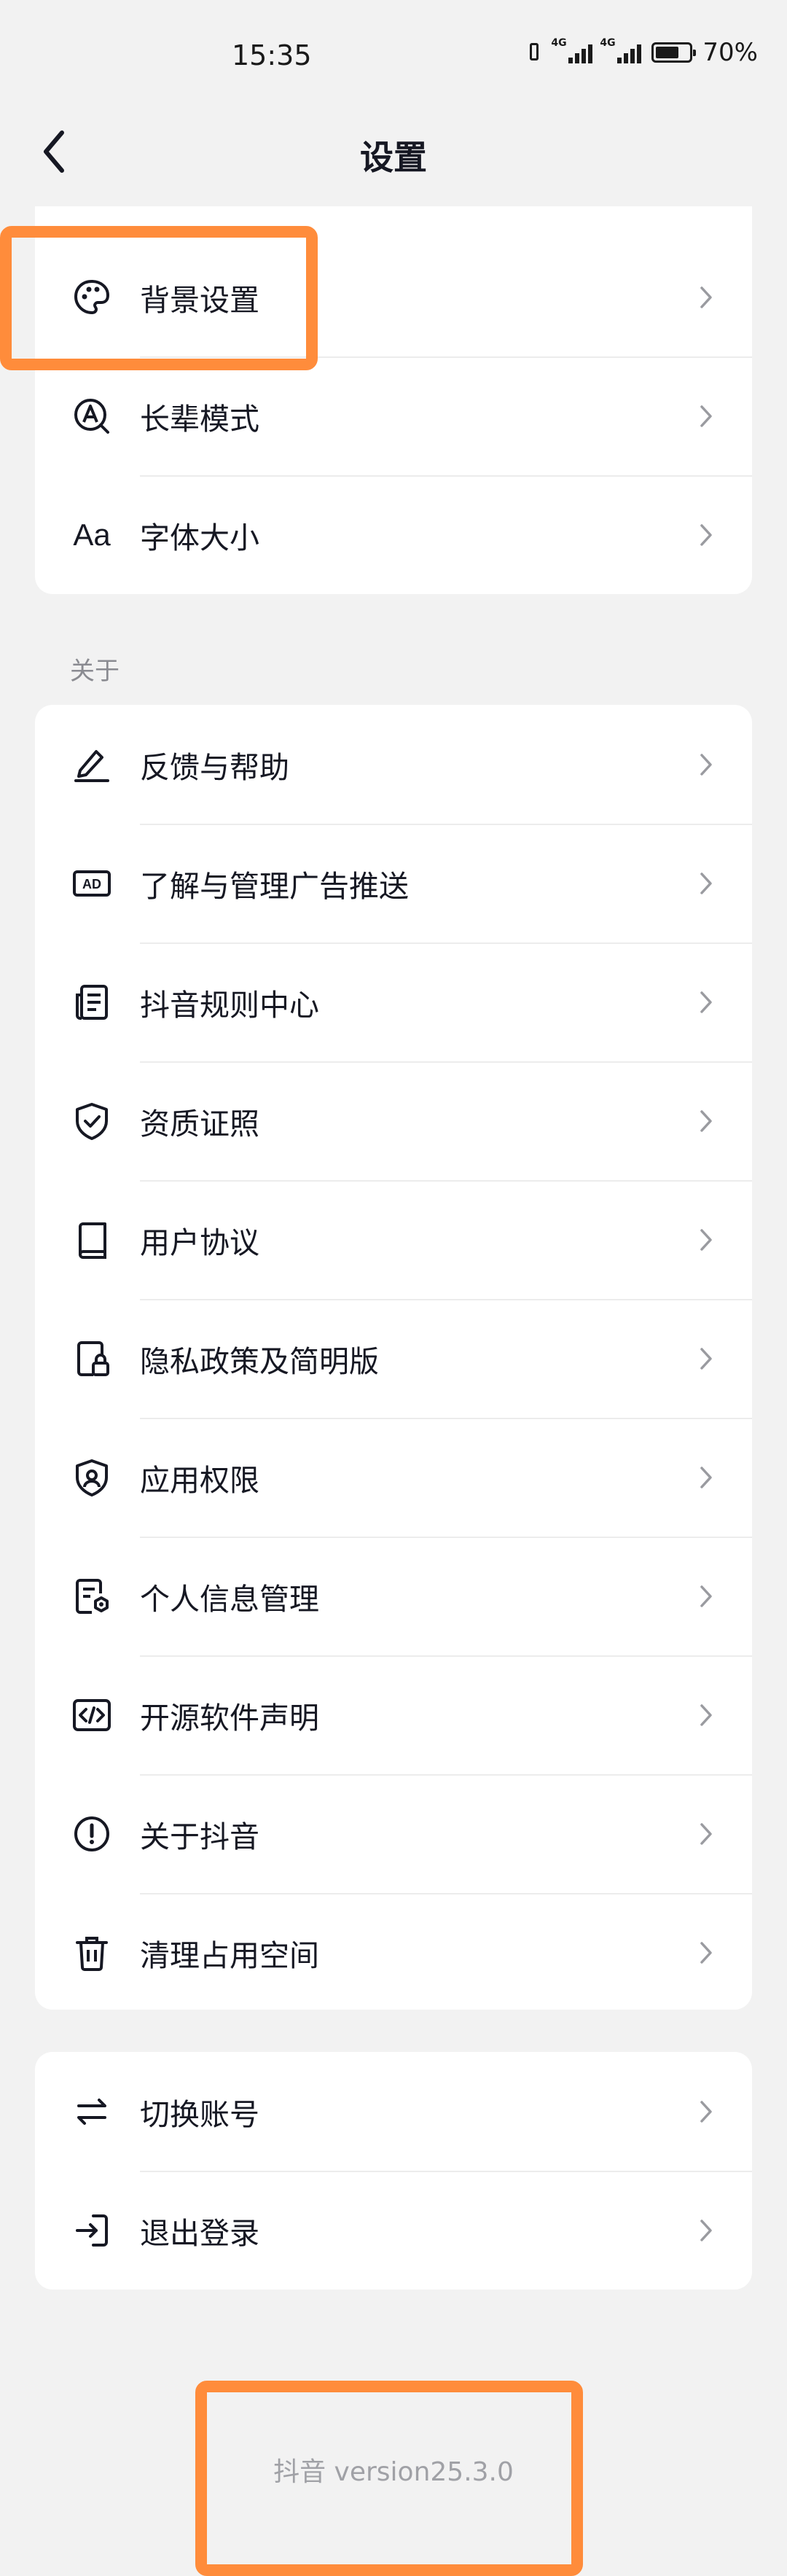 This screenshot has width=787, height=2576. Describe the element at coordinates (393, 415) in the screenshot. I see `setting-row-elder-mode: 长辈模式` at that location.